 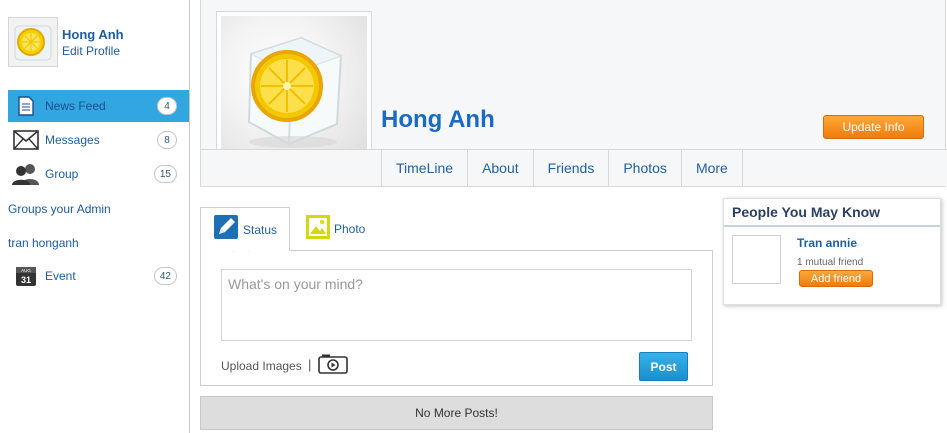 What do you see at coordinates (59, 209) in the screenshot?
I see `groups-your-admin-link: Groups your Admin` at bounding box center [59, 209].